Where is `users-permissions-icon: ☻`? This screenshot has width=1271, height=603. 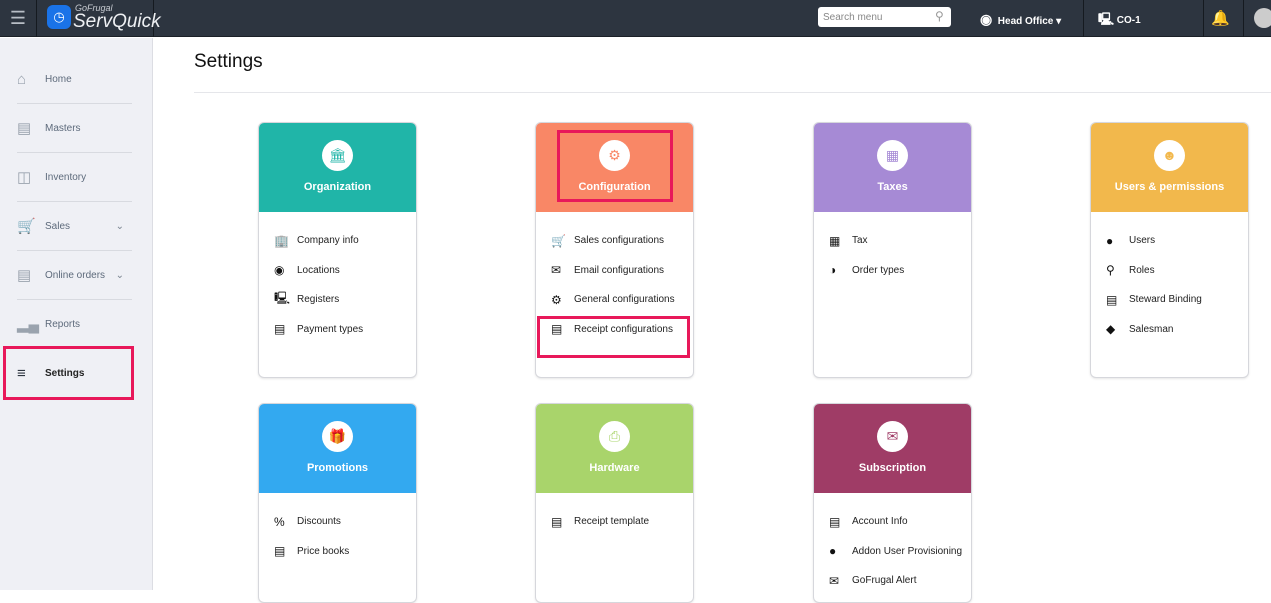
users-permissions-icon: ☻ is located at coordinates (1169, 155).